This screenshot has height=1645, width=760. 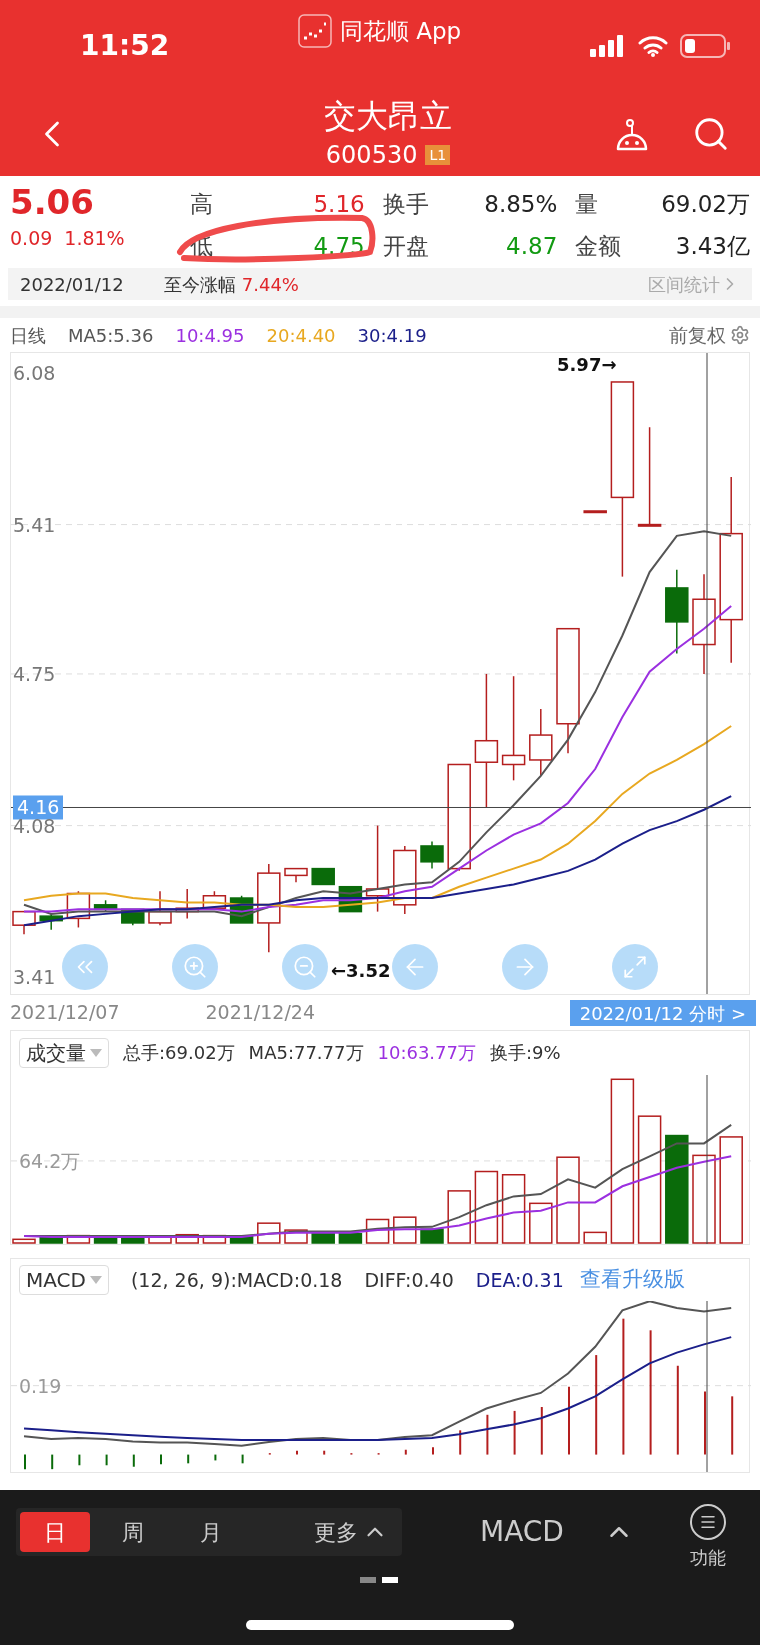 What do you see at coordinates (522, 1532) in the screenshot?
I see `indicator-button: MACD` at bounding box center [522, 1532].